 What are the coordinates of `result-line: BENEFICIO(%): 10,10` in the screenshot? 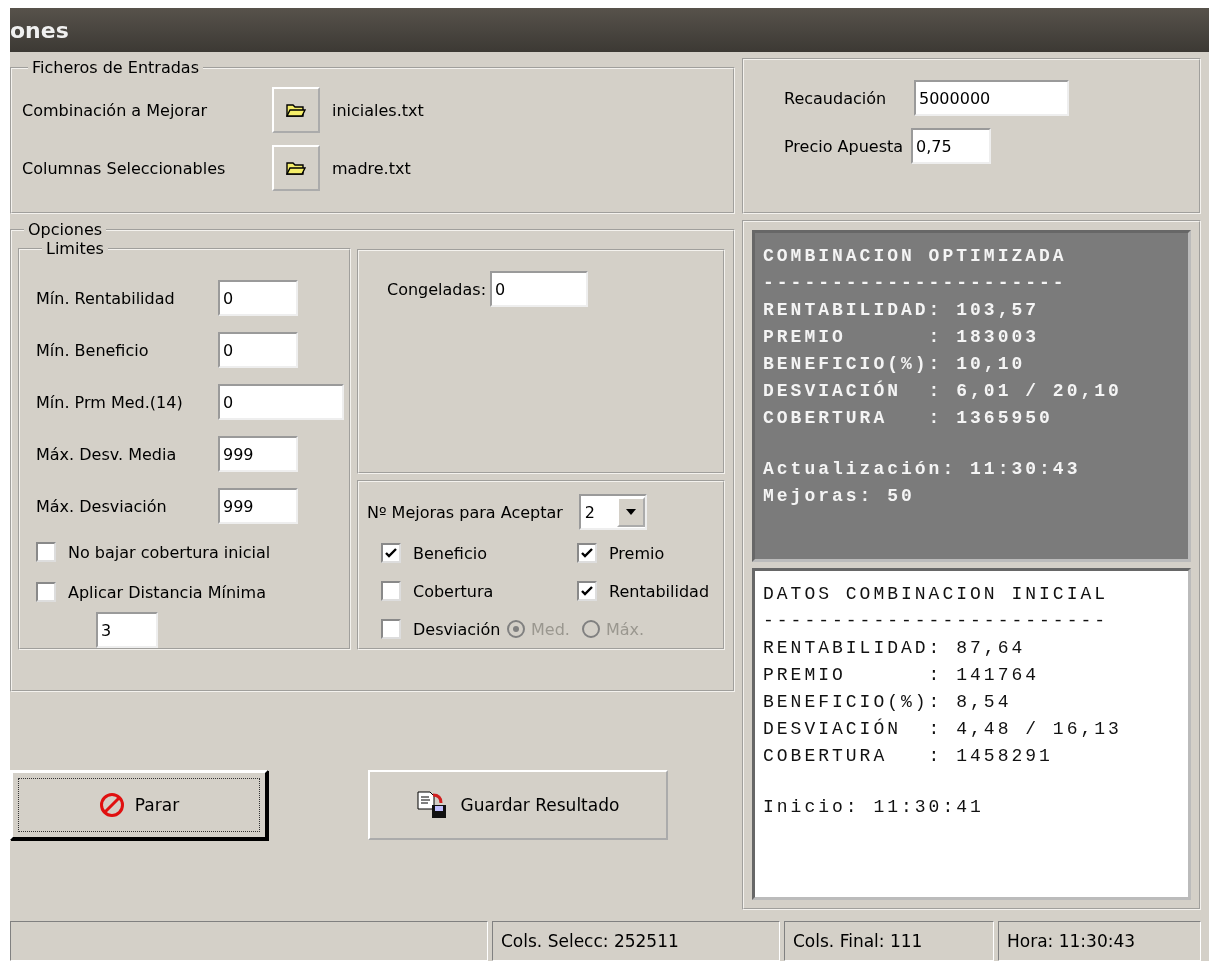 It's located at (895, 364).